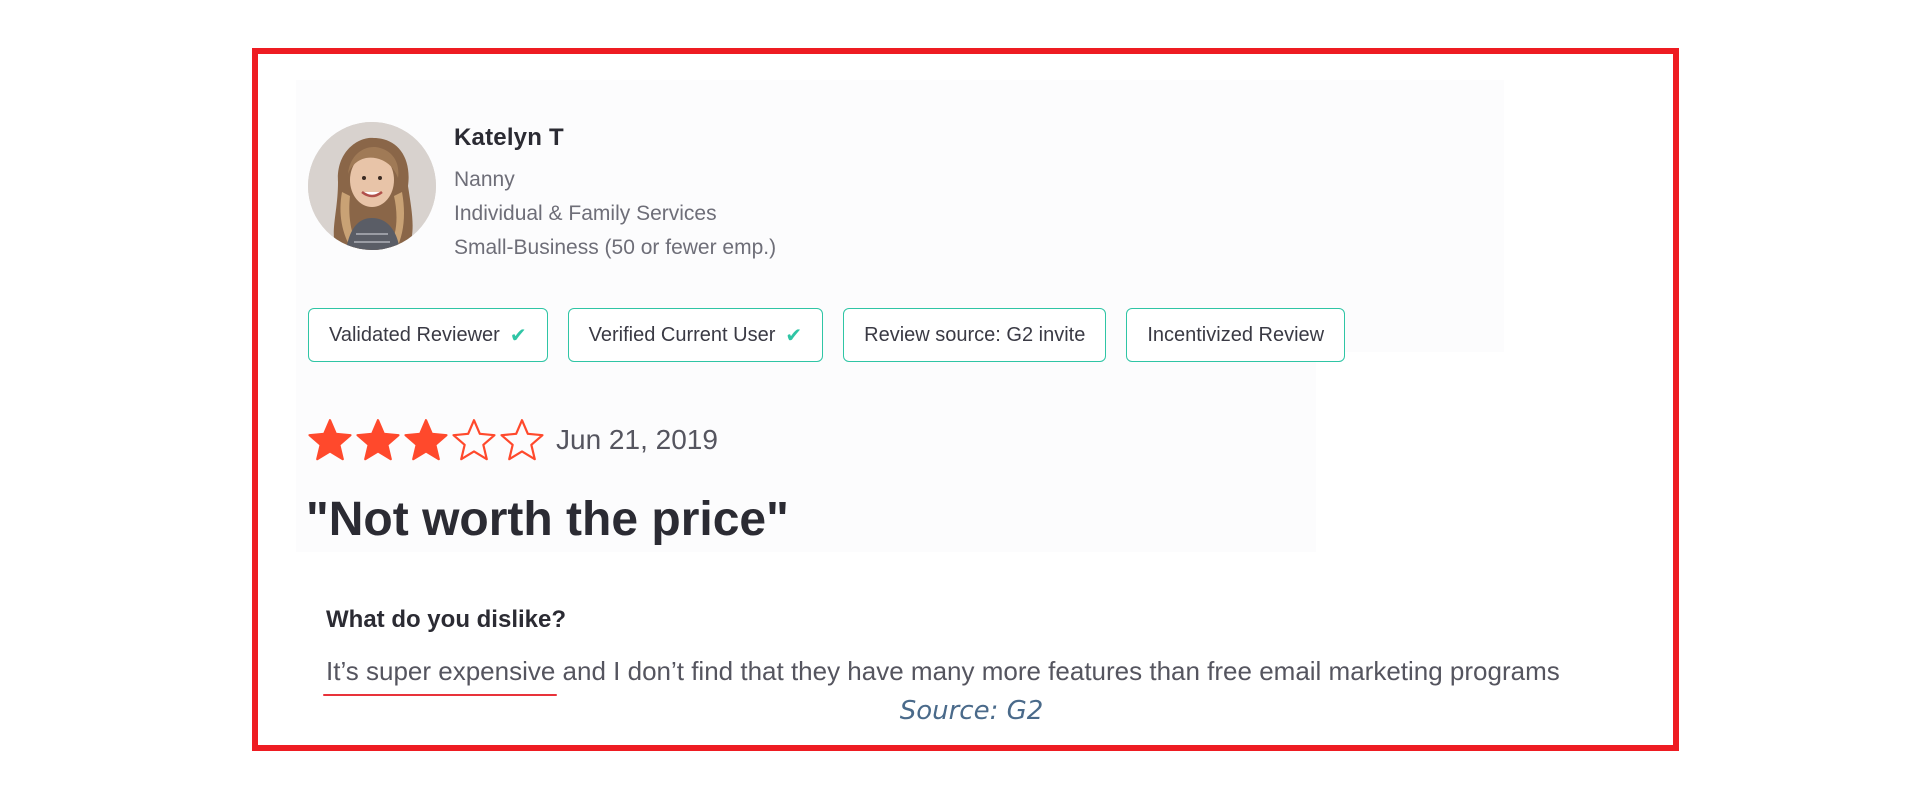  I want to click on dislike-question: What do you dislike?, so click(446, 619).